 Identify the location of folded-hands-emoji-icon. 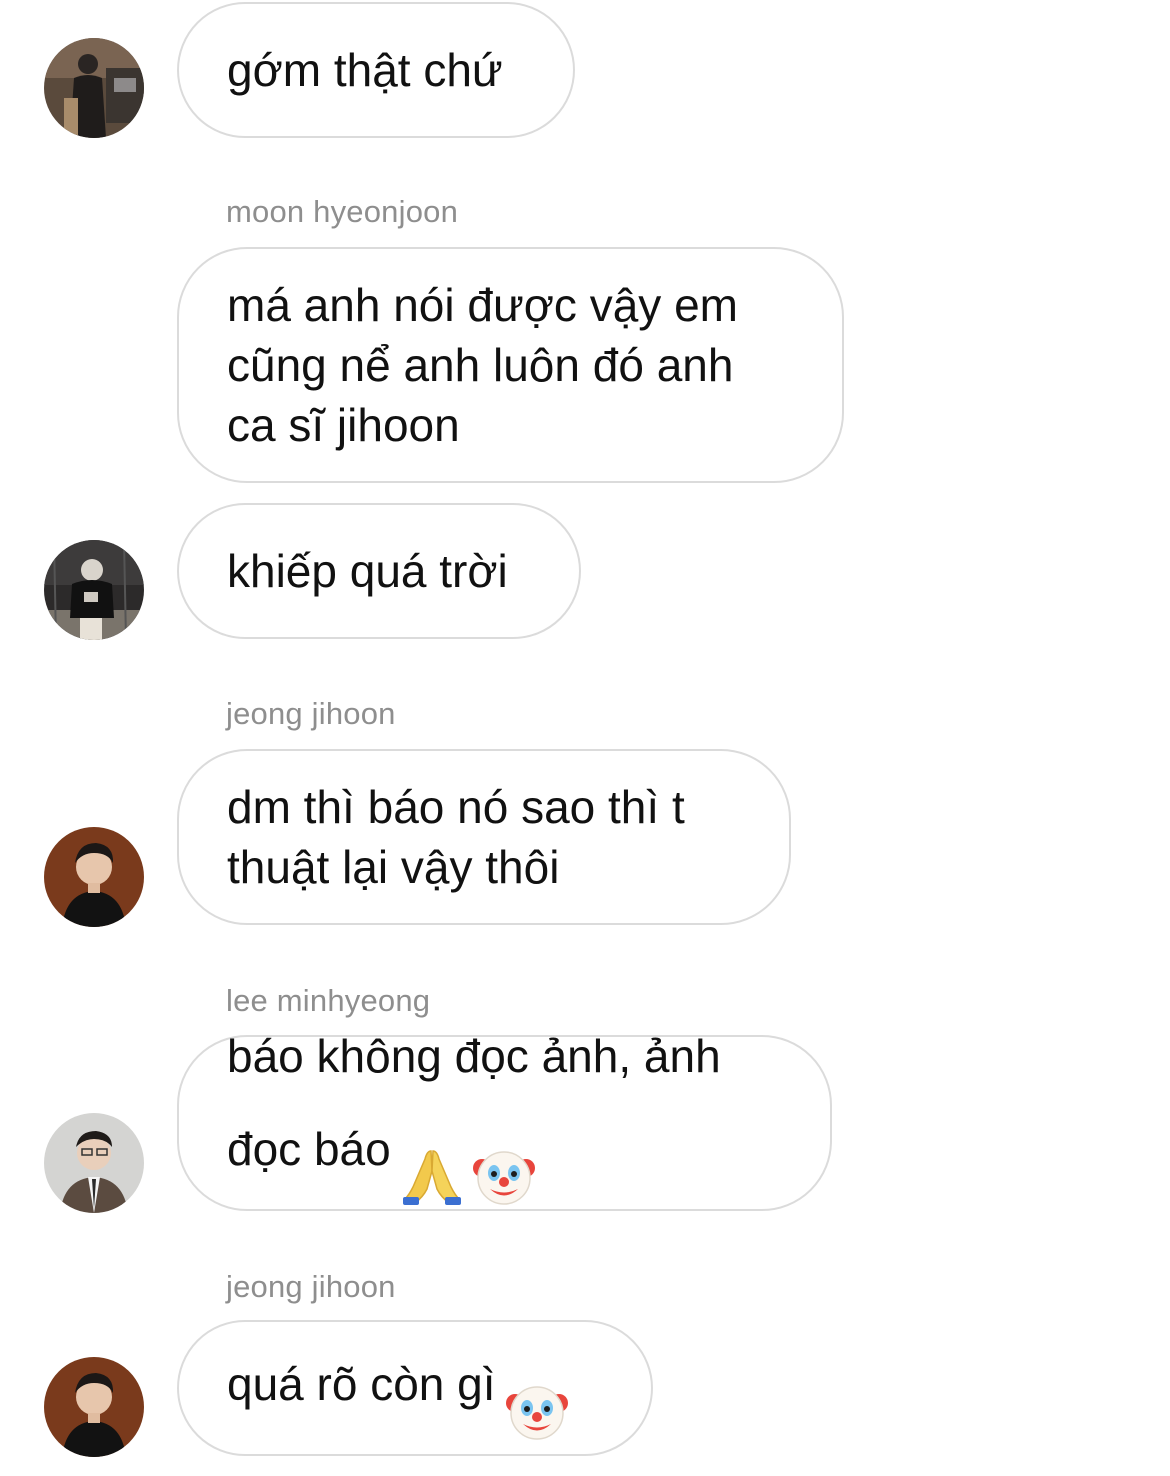
(432, 1153).